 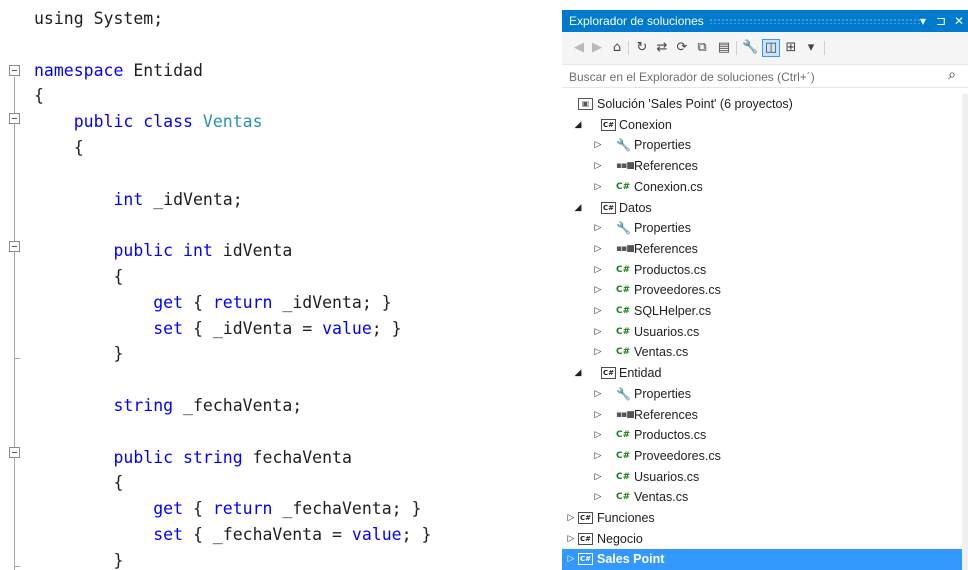 What do you see at coordinates (14, 118) in the screenshot?
I see `collapse-class-toggle` at bounding box center [14, 118].